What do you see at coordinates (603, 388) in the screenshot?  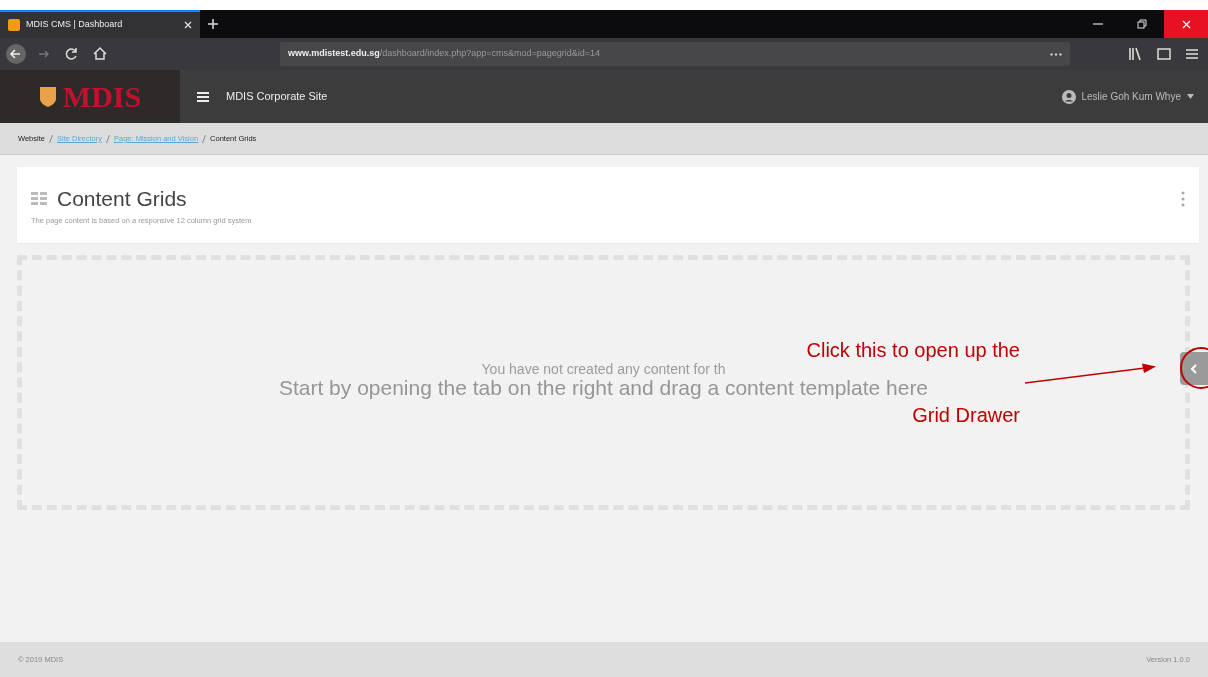 I see `empty-hint: Start by opening the tab on the right and drag a content template here` at bounding box center [603, 388].